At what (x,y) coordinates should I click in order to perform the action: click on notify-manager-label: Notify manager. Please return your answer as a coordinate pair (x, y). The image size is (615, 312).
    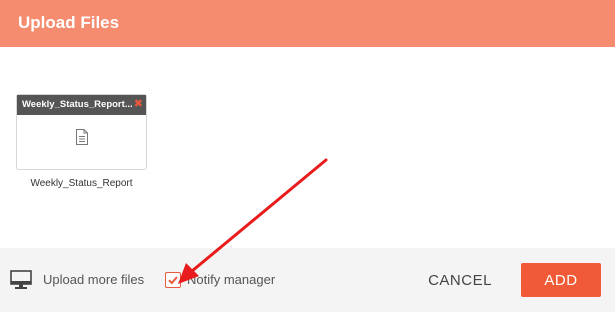
    Looking at the image, I should click on (231, 279).